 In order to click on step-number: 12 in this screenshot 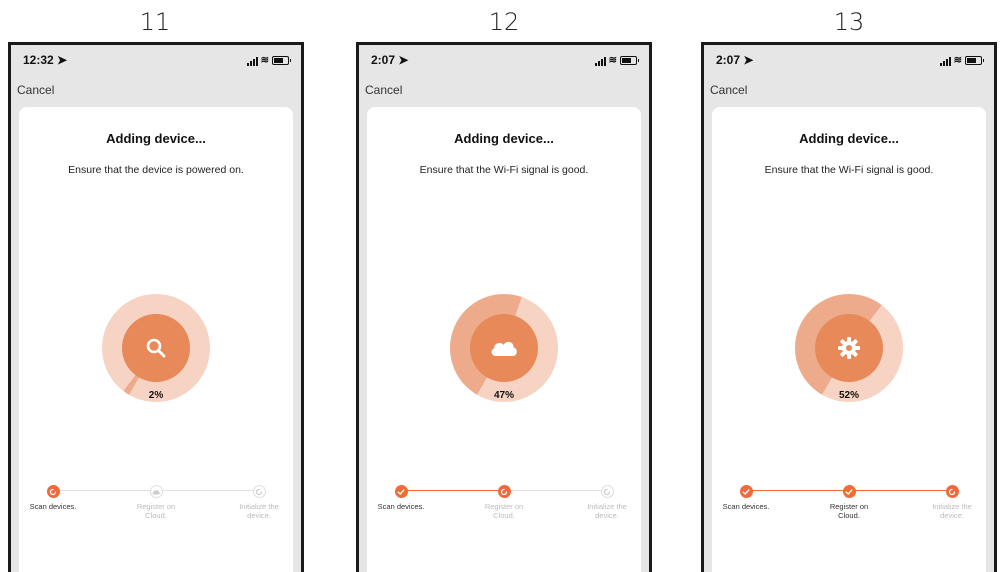, I will do `click(504, 22)`.